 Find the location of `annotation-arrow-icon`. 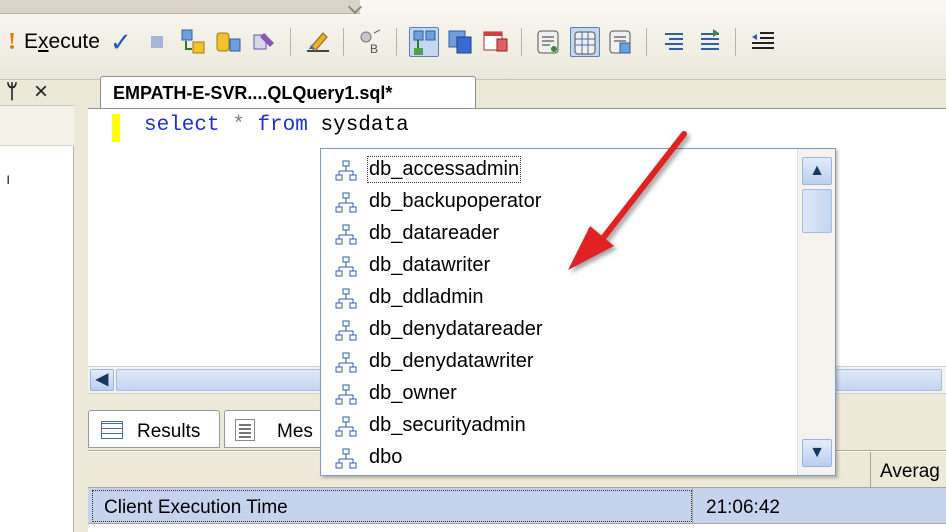

annotation-arrow-icon is located at coordinates (627, 200).